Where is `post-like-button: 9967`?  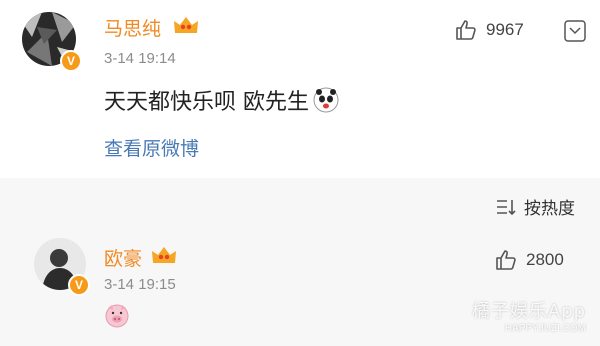 post-like-button: 9967 is located at coordinates (489, 30).